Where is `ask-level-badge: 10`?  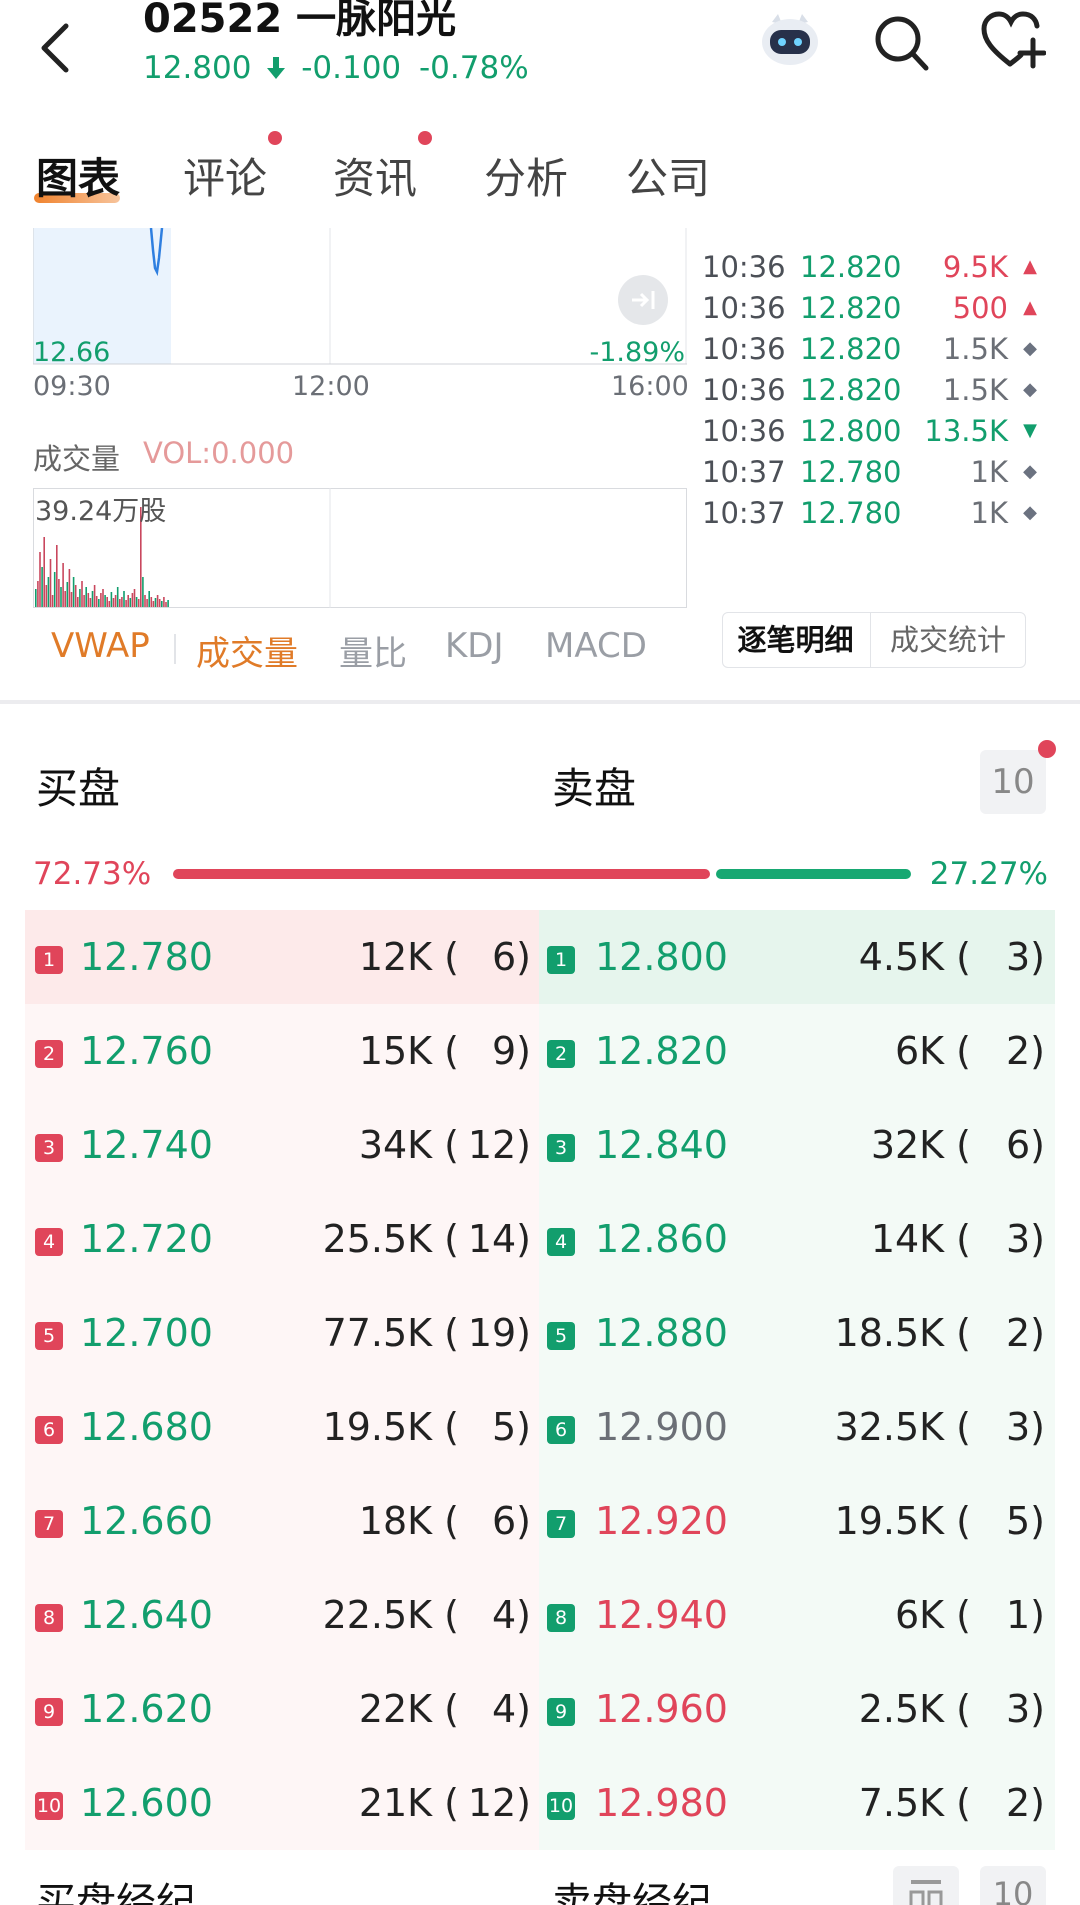
ask-level-badge: 10 is located at coordinates (561, 1806).